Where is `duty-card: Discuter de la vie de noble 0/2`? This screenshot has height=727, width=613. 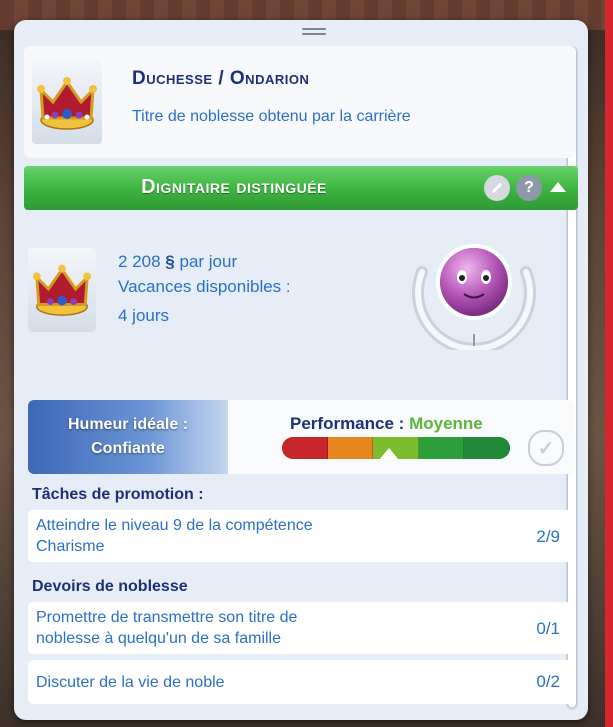 duty-card: Discuter de la vie de noble 0/2 is located at coordinates (301, 682).